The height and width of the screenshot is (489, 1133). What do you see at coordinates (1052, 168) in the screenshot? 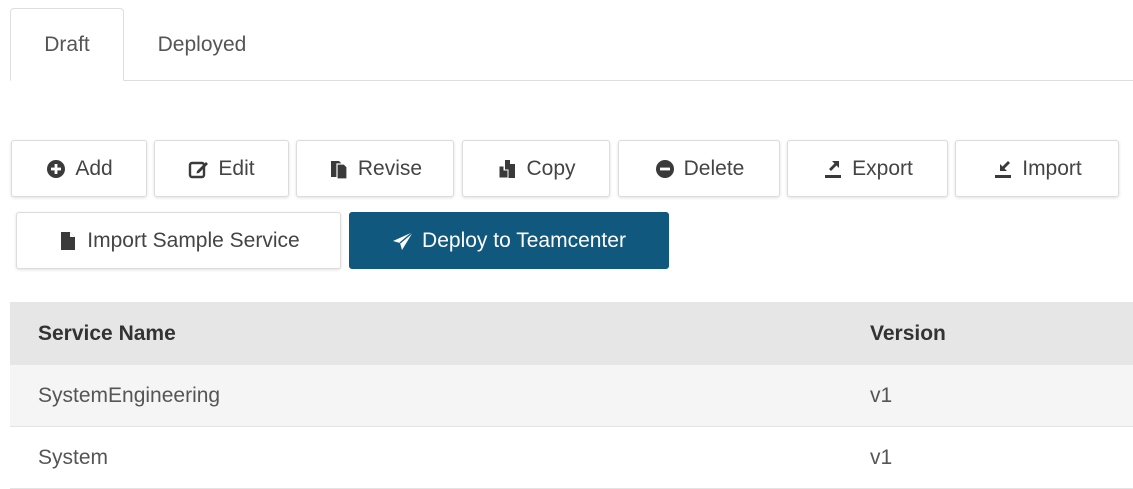
I see `import-button-label: Import` at bounding box center [1052, 168].